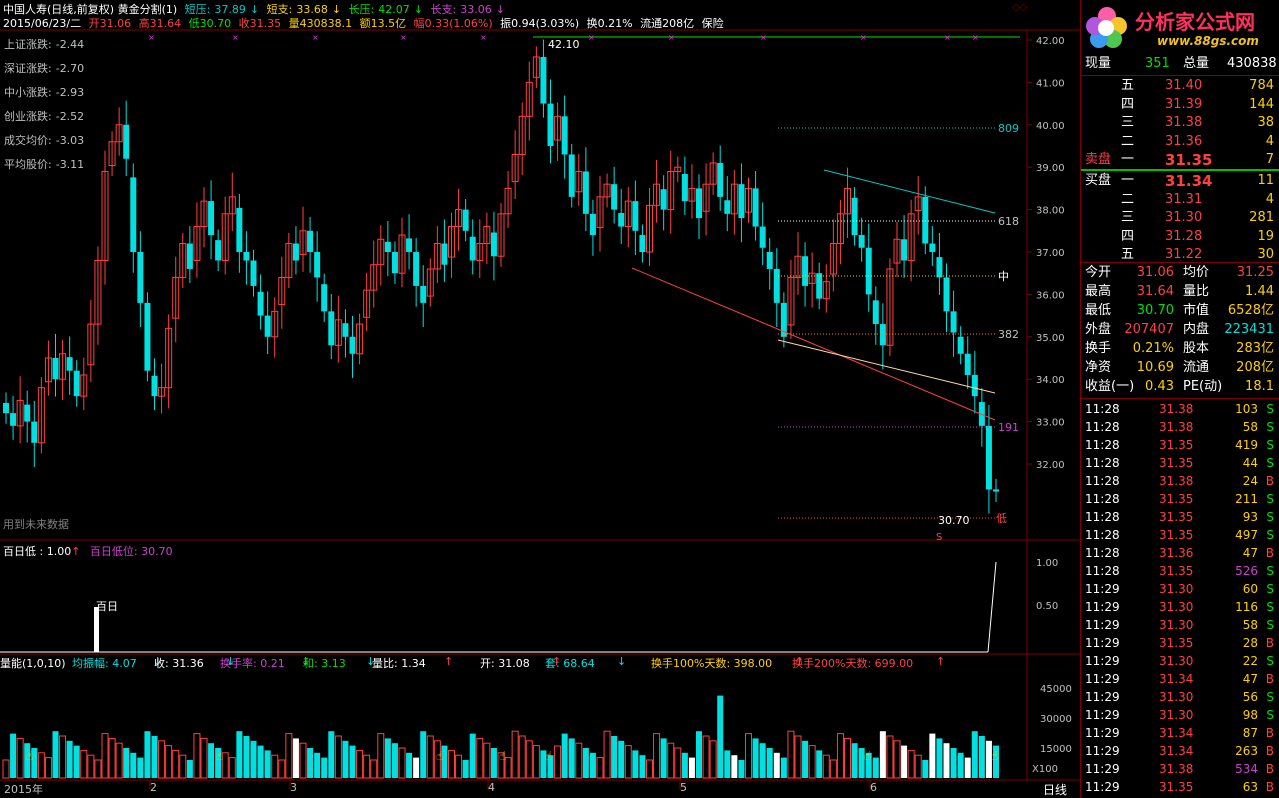 The height and width of the screenshot is (798, 1279). Describe the element at coordinates (1056, 689) in the screenshot. I see `sub2-y-label: 45000` at that location.